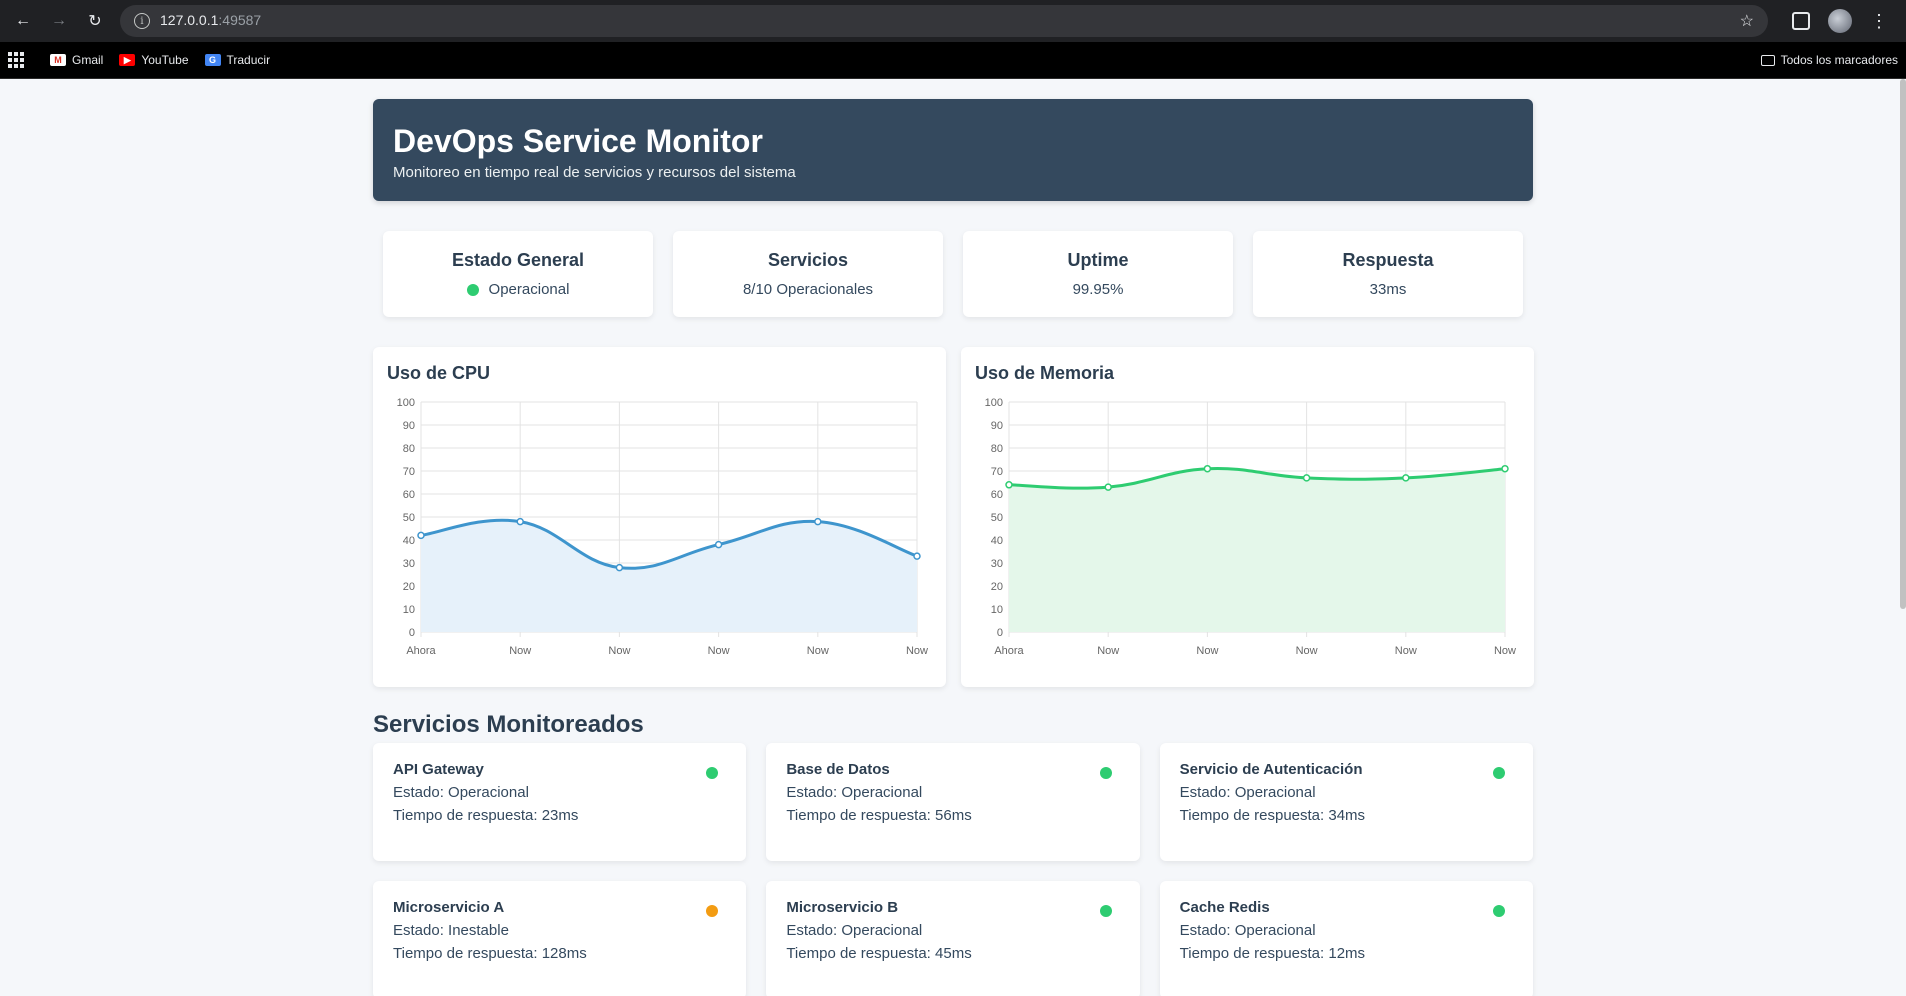 The width and height of the screenshot is (1906, 996). What do you see at coordinates (518, 274) in the screenshot?
I see `stat-card-estado: Estado General Operacional` at bounding box center [518, 274].